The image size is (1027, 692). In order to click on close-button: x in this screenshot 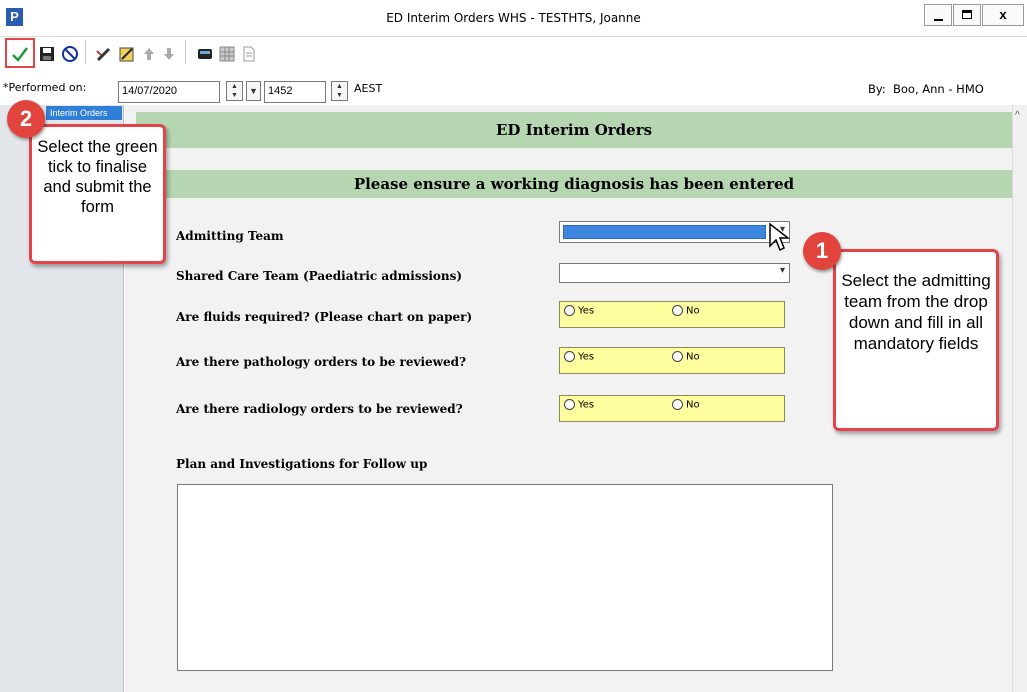, I will do `click(1003, 15)`.